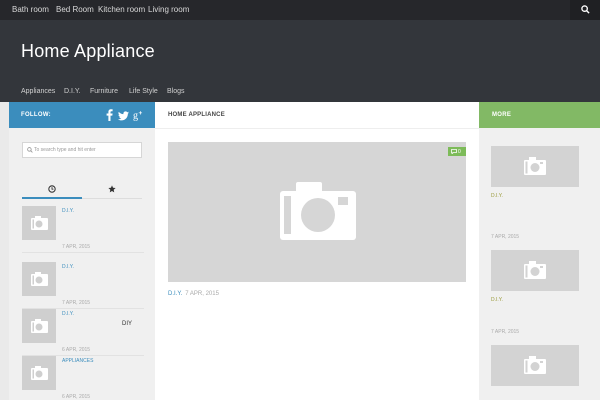 The width and height of the screenshot is (600, 400). What do you see at coordinates (317, 115) in the screenshot?
I see `main-heading-bar: HOME APPLIANCE` at bounding box center [317, 115].